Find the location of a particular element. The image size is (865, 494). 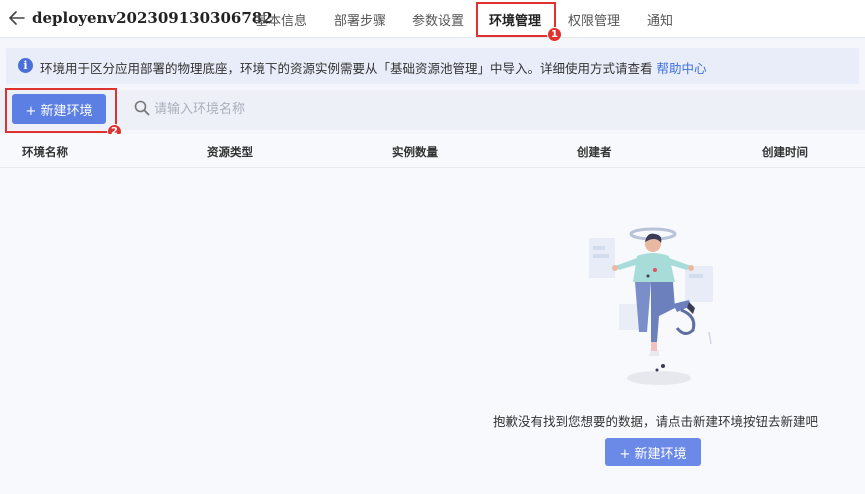

table-header: 环境名称 资源类型 实例数量 创建者 创建时间 is located at coordinates (432, 151).